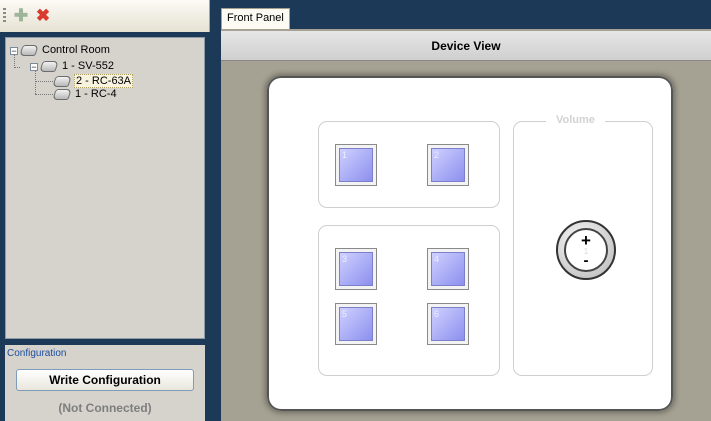 This screenshot has width=711, height=421. What do you see at coordinates (448, 324) in the screenshot?
I see `key-6: 6` at bounding box center [448, 324].